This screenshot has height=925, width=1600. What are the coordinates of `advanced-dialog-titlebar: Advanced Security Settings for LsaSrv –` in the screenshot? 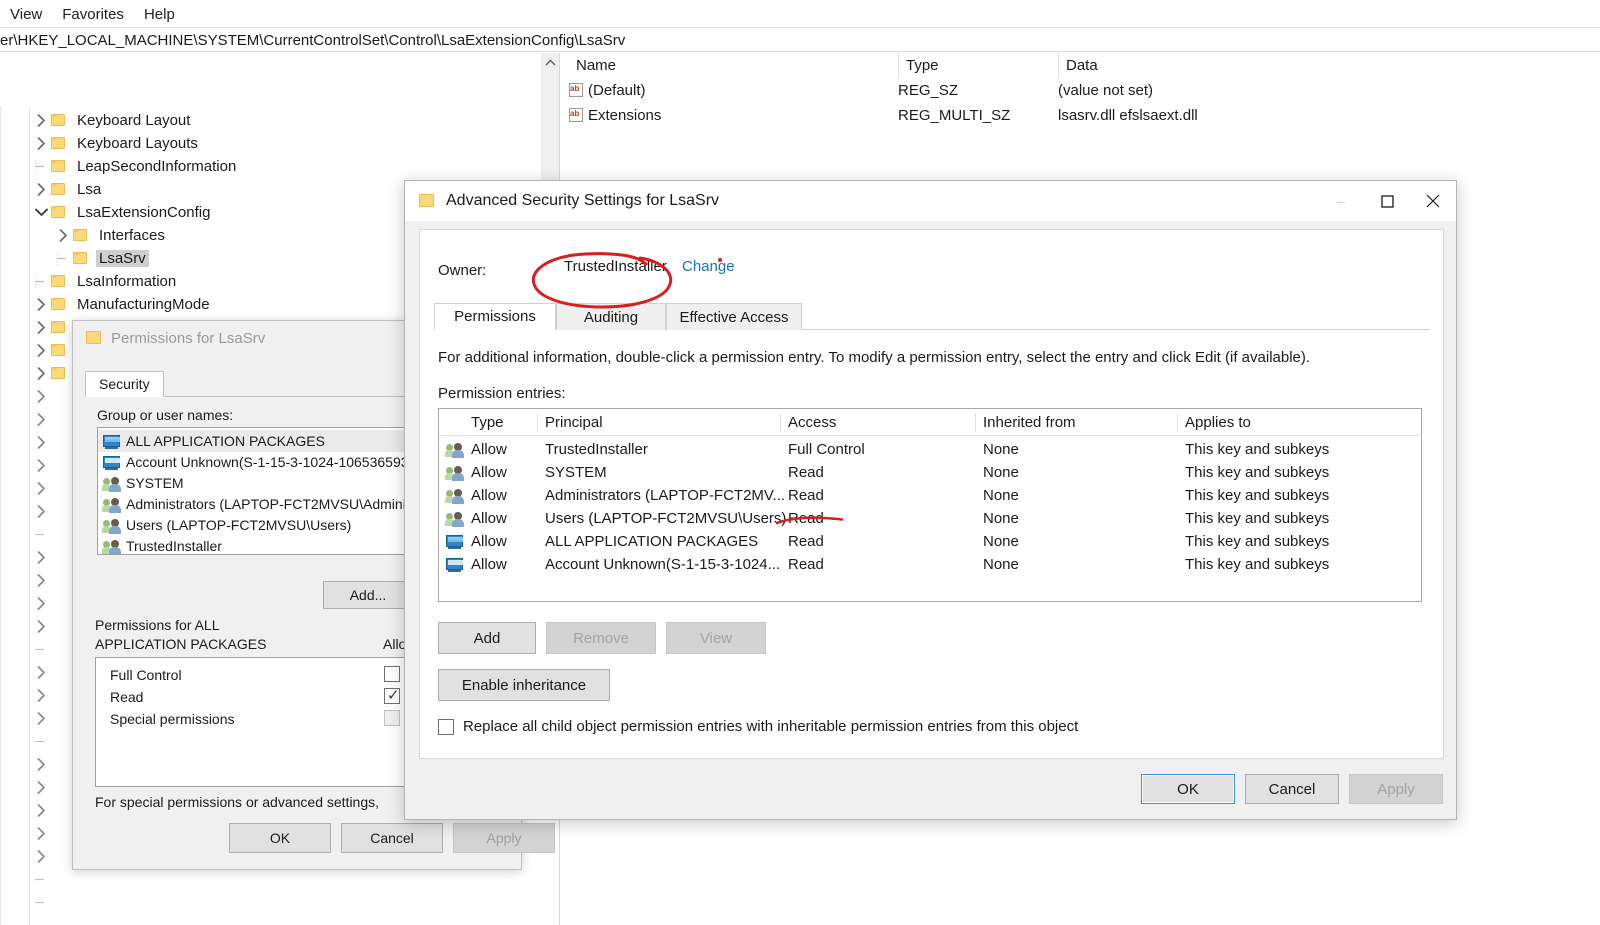 It's located at (930, 201).